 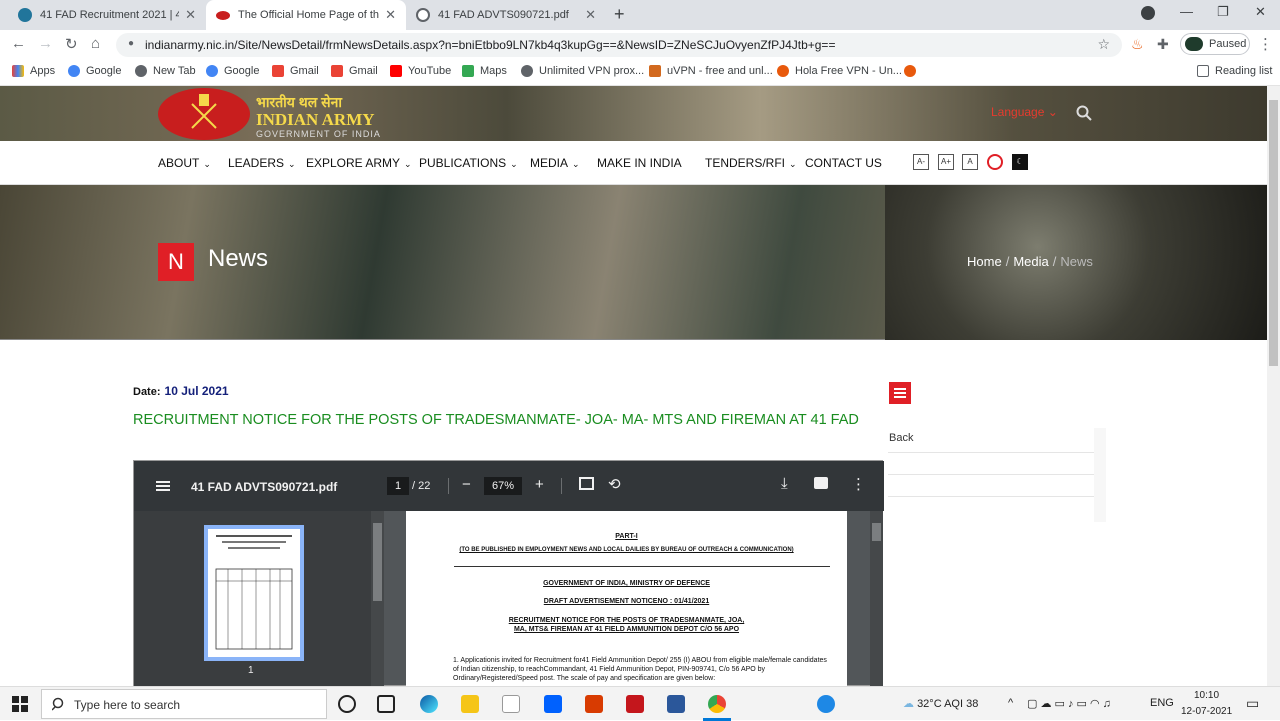 I want to click on page-thumbnail, so click(x=254, y=593).